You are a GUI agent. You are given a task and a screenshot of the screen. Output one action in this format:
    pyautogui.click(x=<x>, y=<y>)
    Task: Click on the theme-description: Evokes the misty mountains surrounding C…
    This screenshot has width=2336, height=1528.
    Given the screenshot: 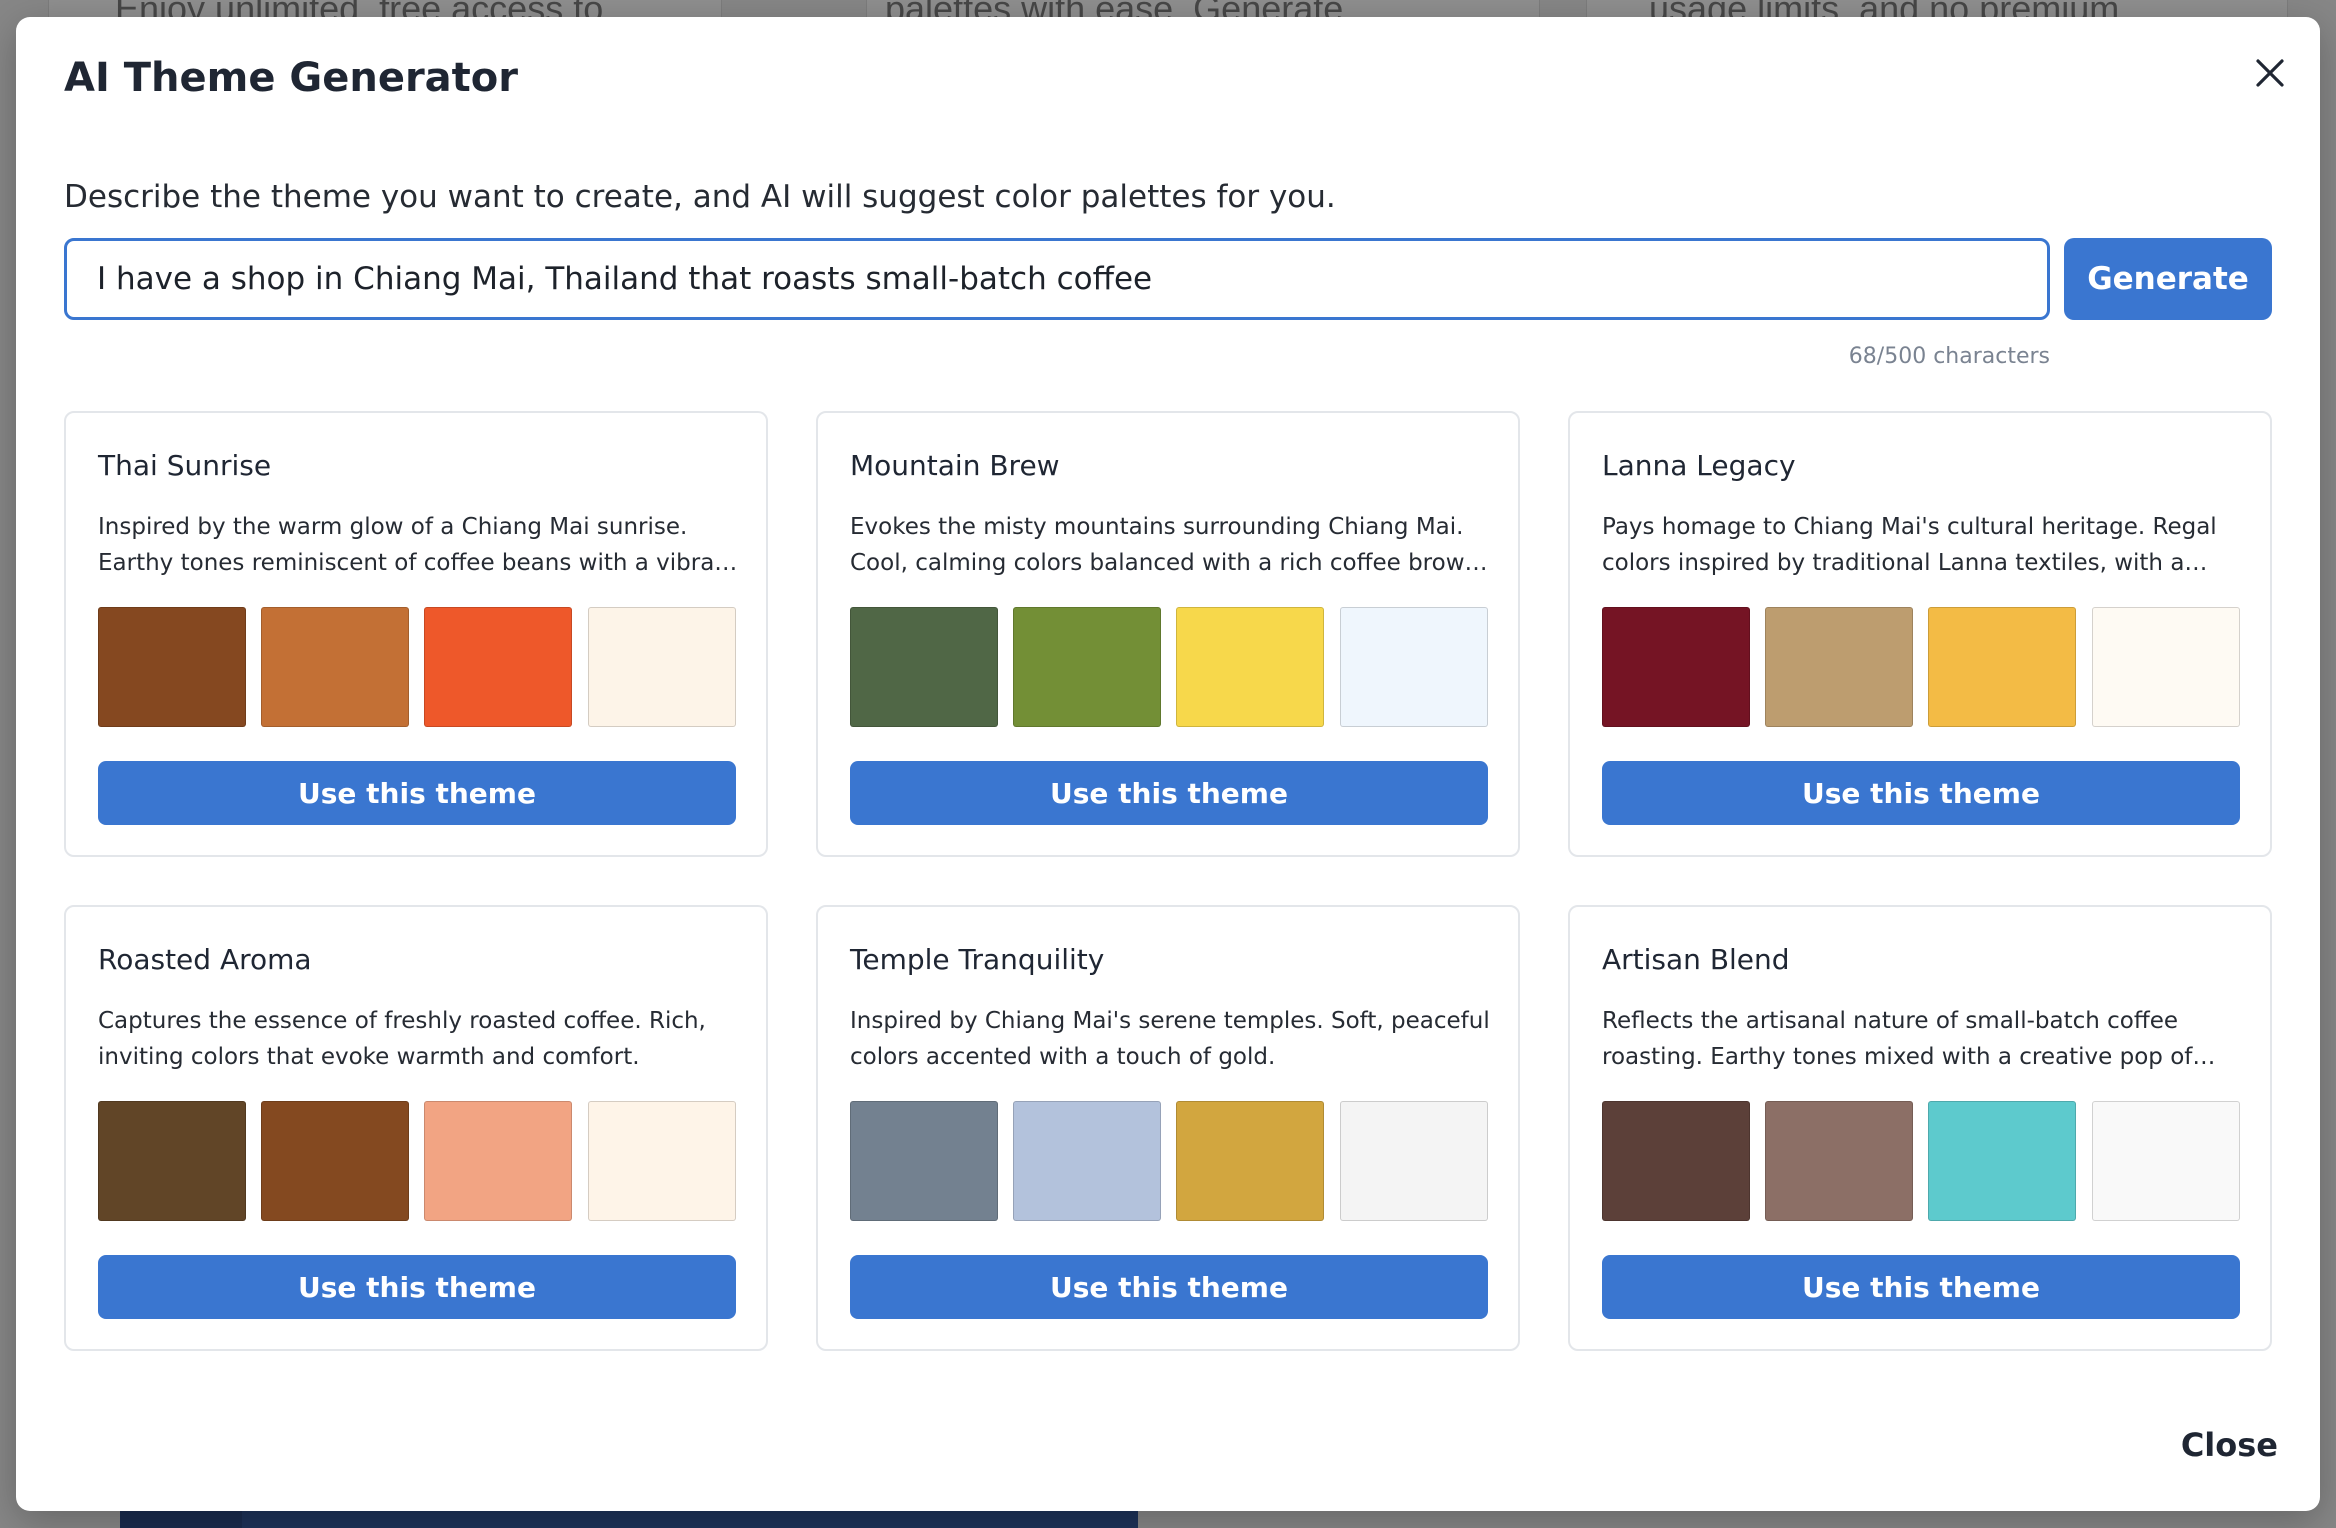 What is the action you would take?
    pyautogui.click(x=1165, y=545)
    